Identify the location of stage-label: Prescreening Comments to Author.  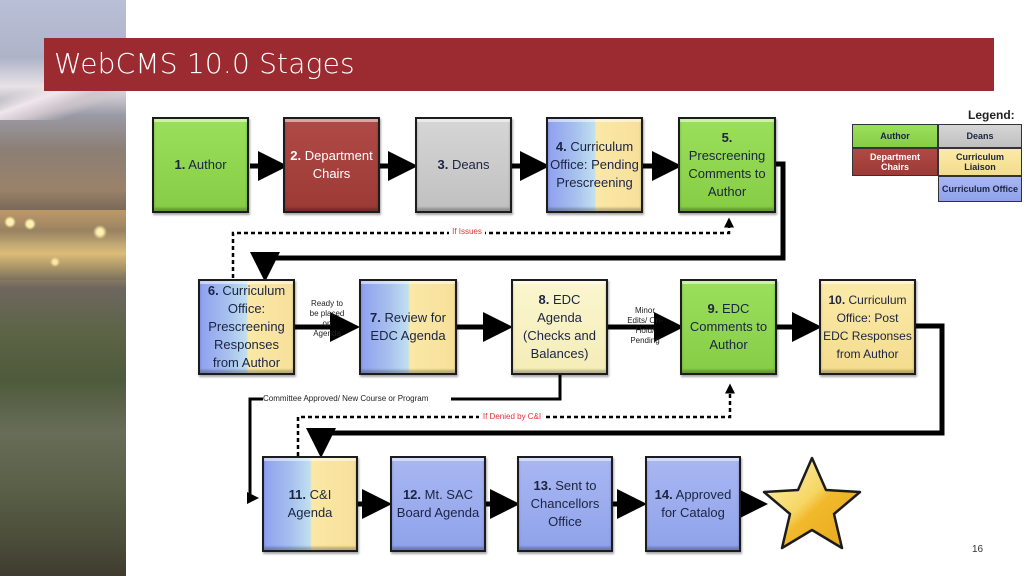
(727, 173).